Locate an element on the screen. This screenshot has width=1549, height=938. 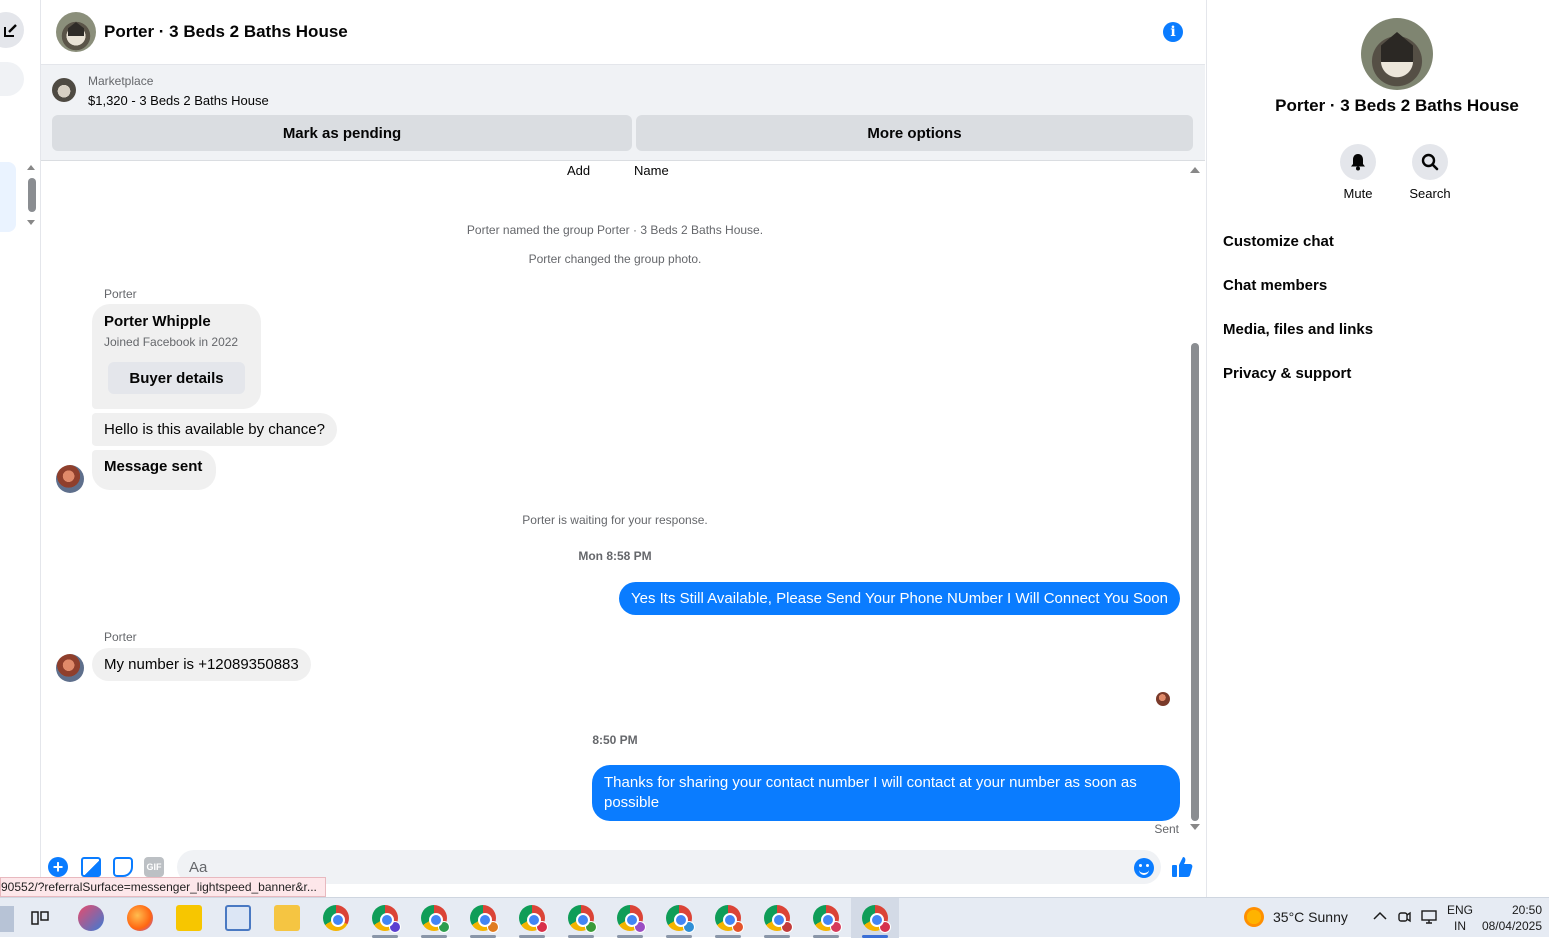
messages-scrollbar-thumb is located at coordinates (1195, 582).